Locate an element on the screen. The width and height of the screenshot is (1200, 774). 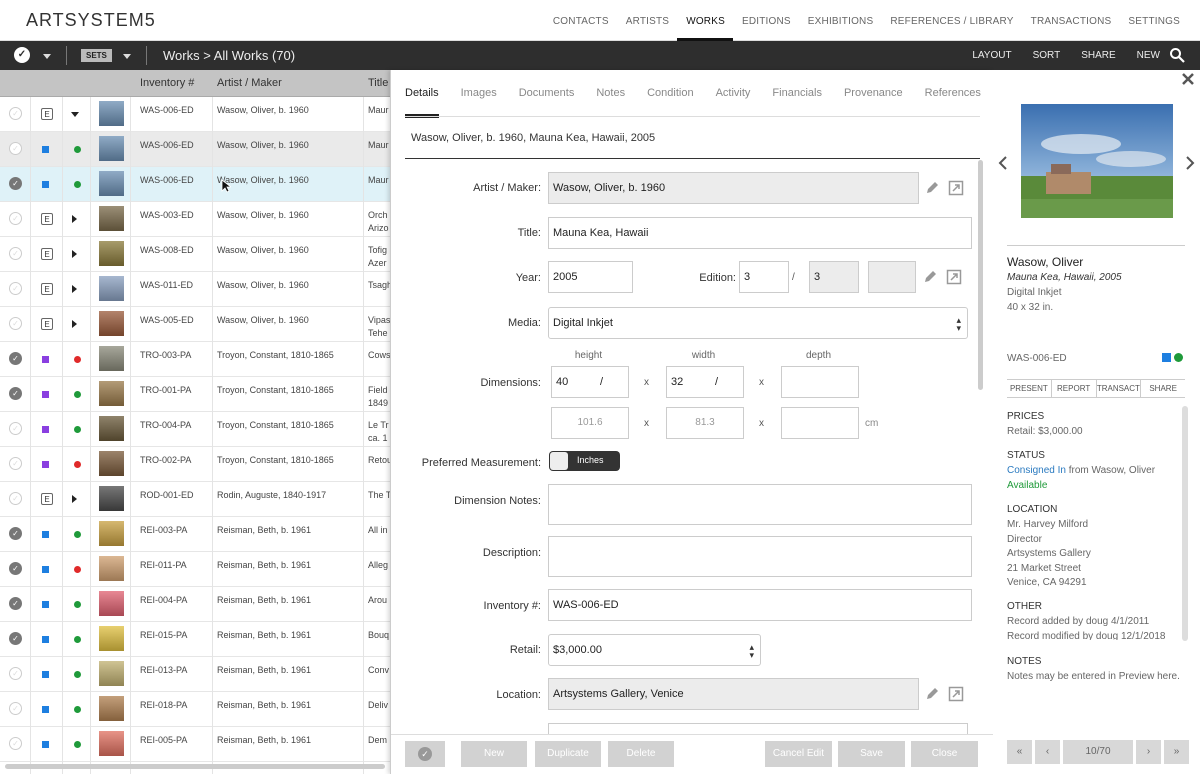
tab-notes: Notes is located at coordinates (610, 94).